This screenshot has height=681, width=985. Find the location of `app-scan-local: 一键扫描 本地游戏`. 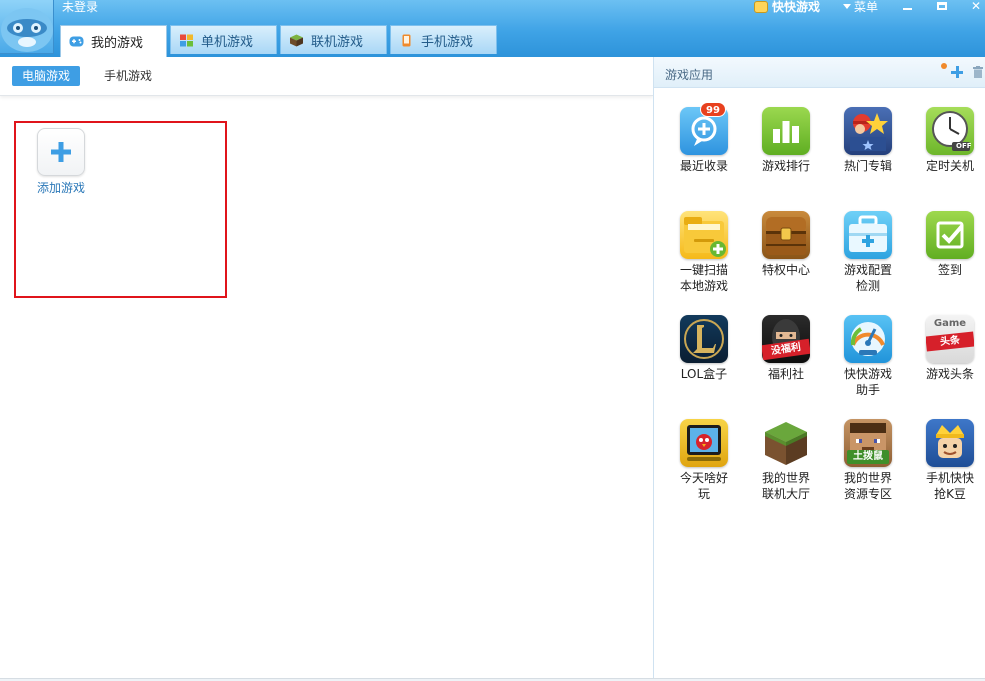

app-scan-local: 一键扫描 本地游戏 is located at coordinates (704, 252).